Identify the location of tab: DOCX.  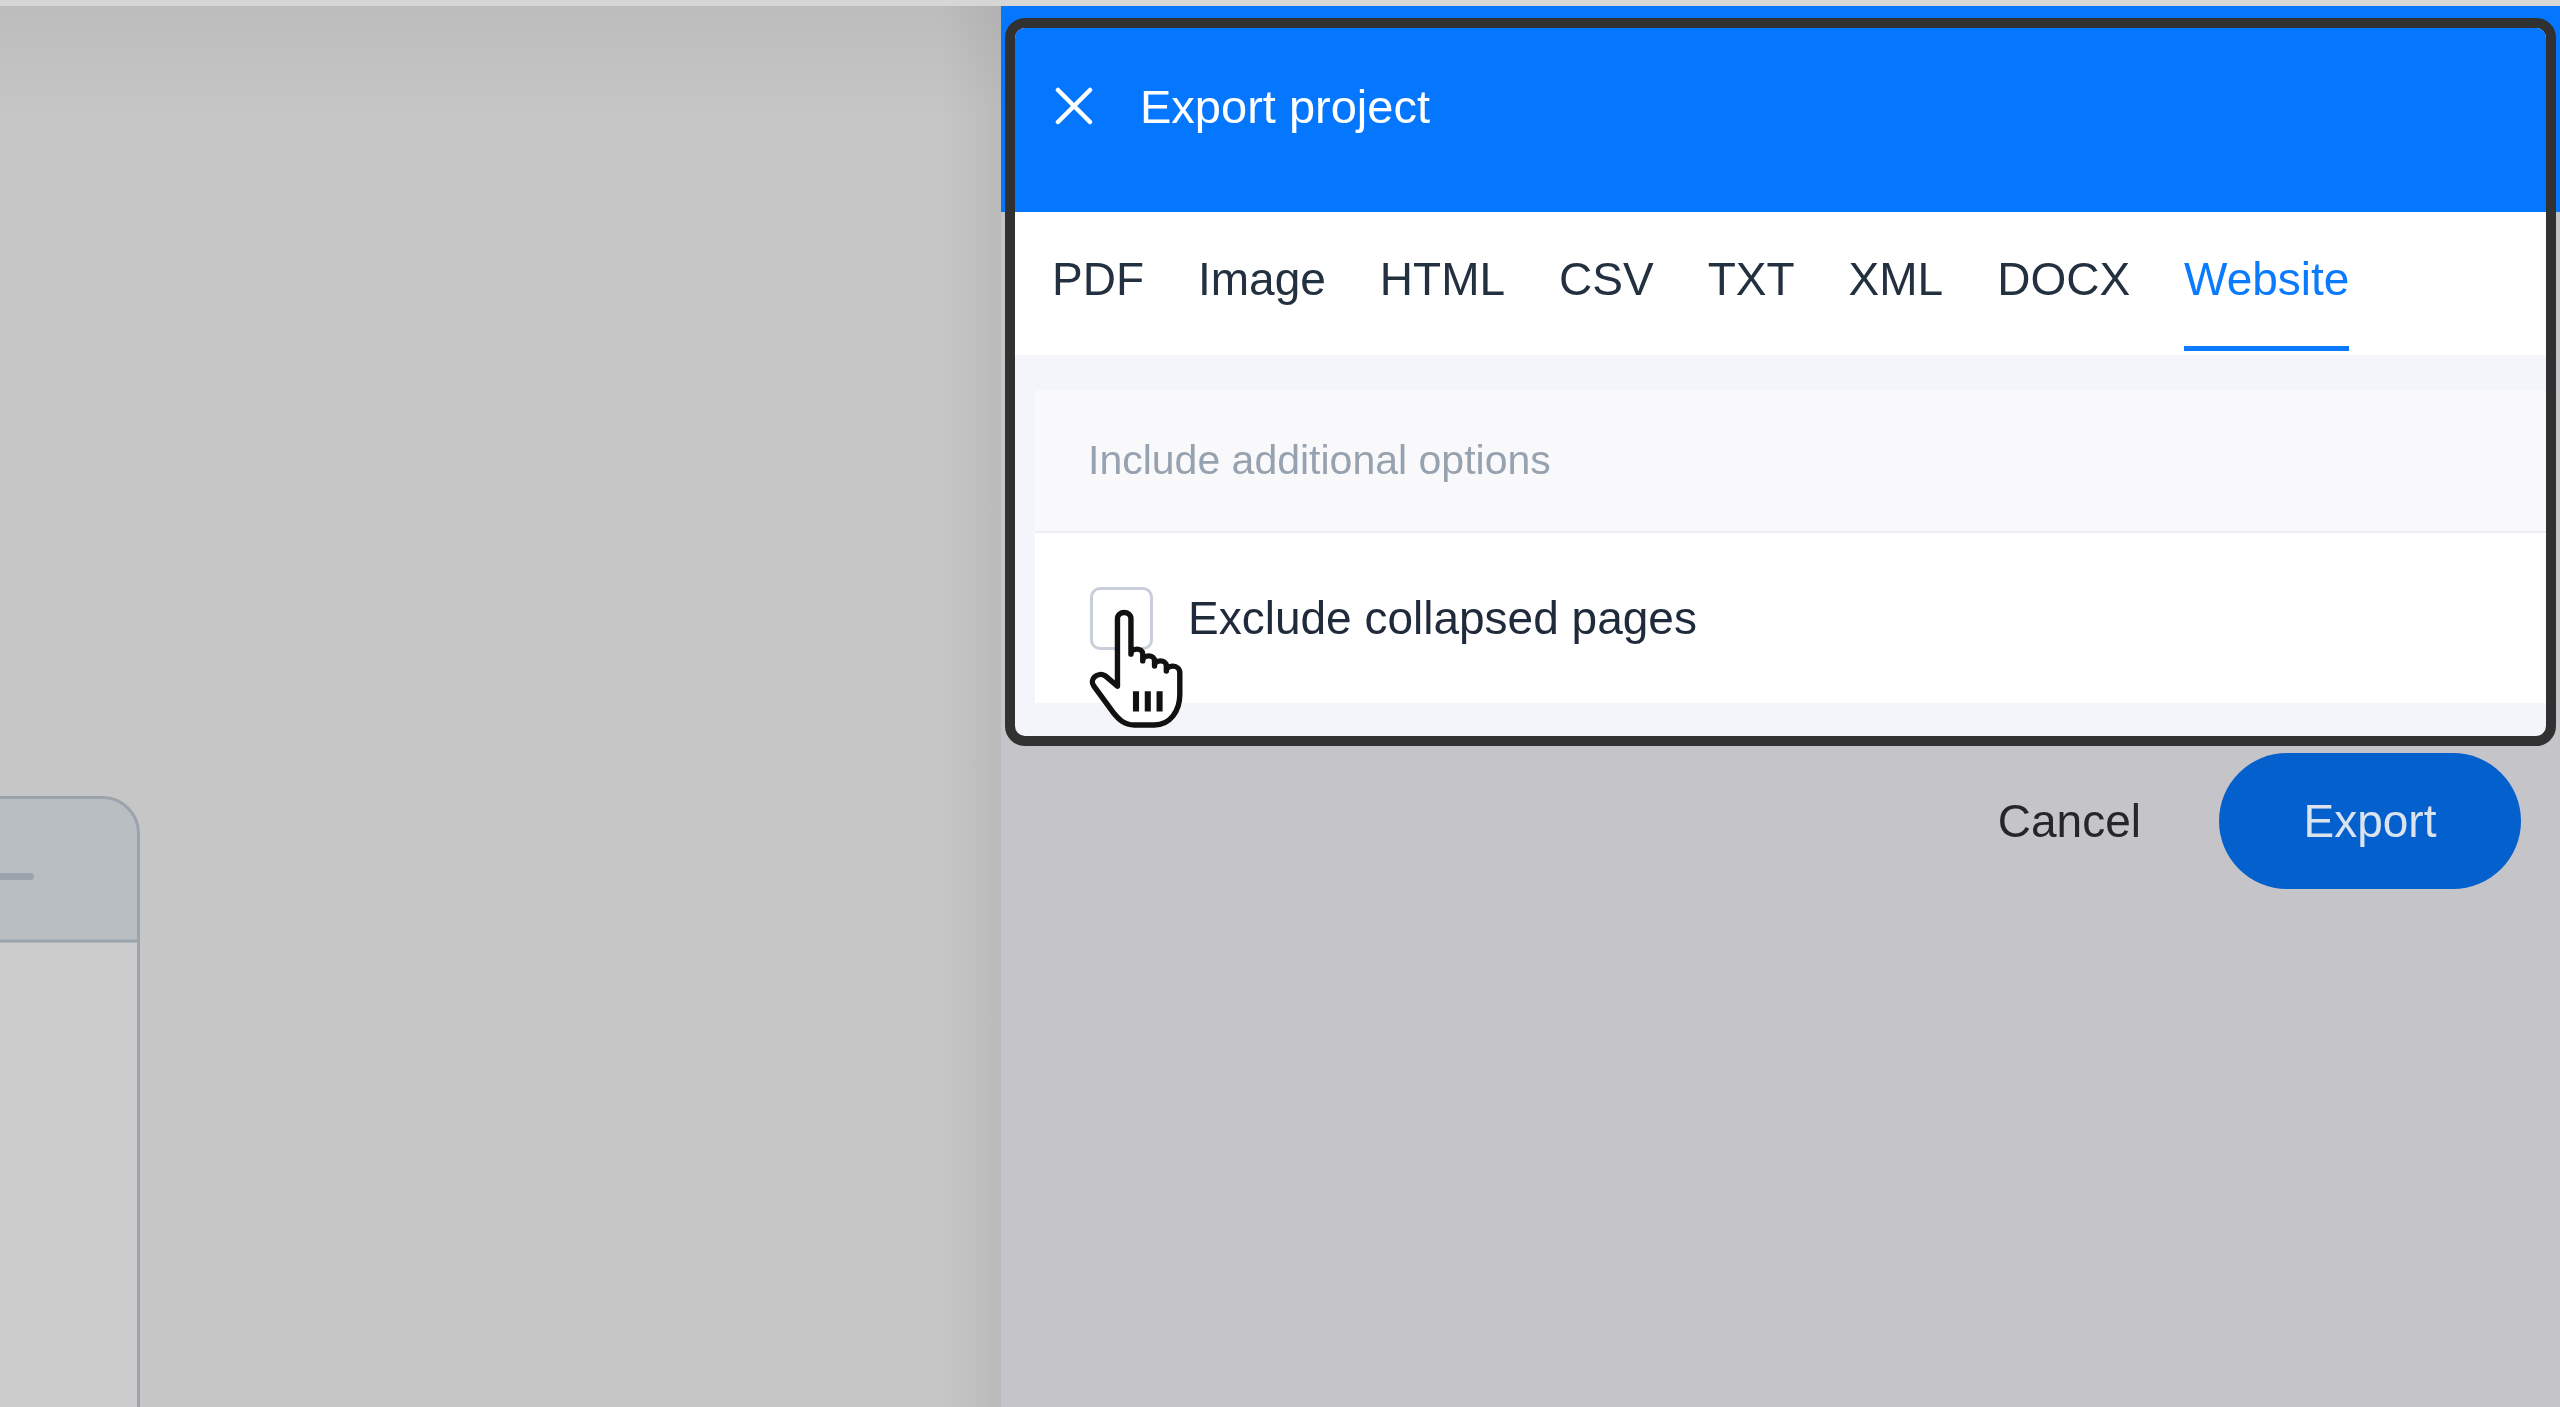
(2064, 281).